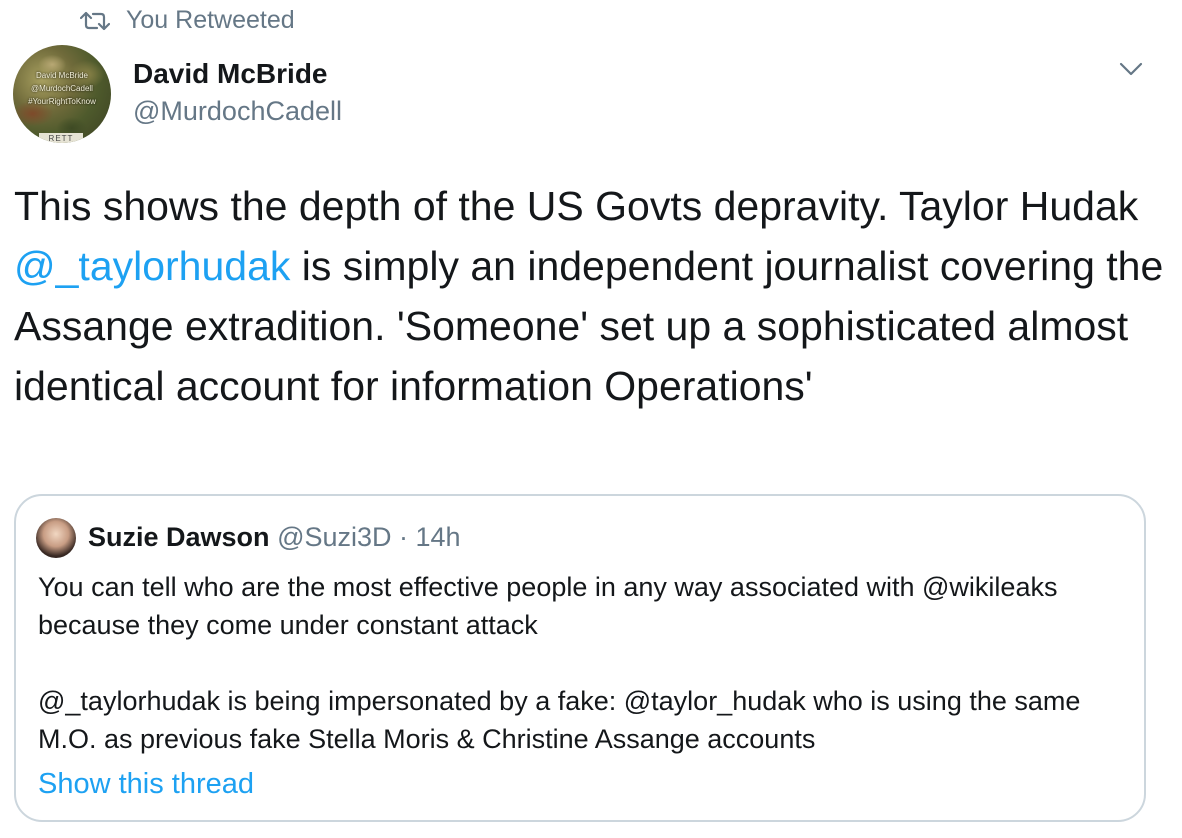 The width and height of the screenshot is (1182, 838). I want to click on quoted-author-handle: @Suzi3D, so click(334, 537).